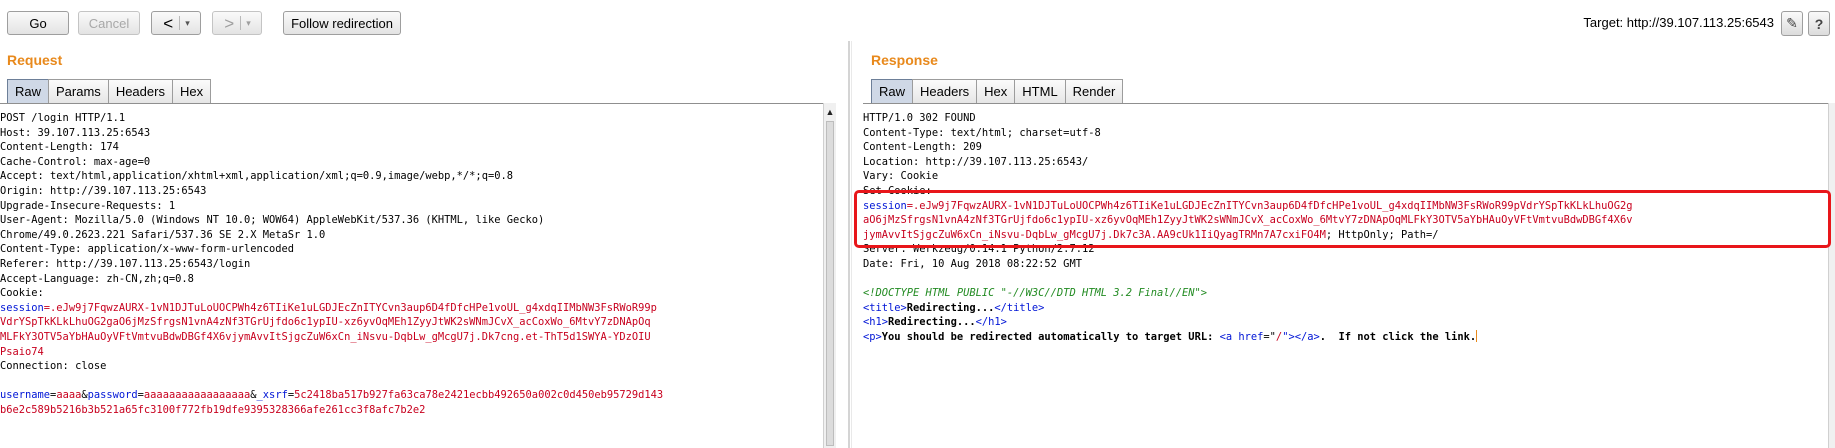 This screenshot has height=448, width=1835. Describe the element at coordinates (1247, 162) in the screenshot. I see `response-line: Location: http://39.107.113.25:6543/` at that location.